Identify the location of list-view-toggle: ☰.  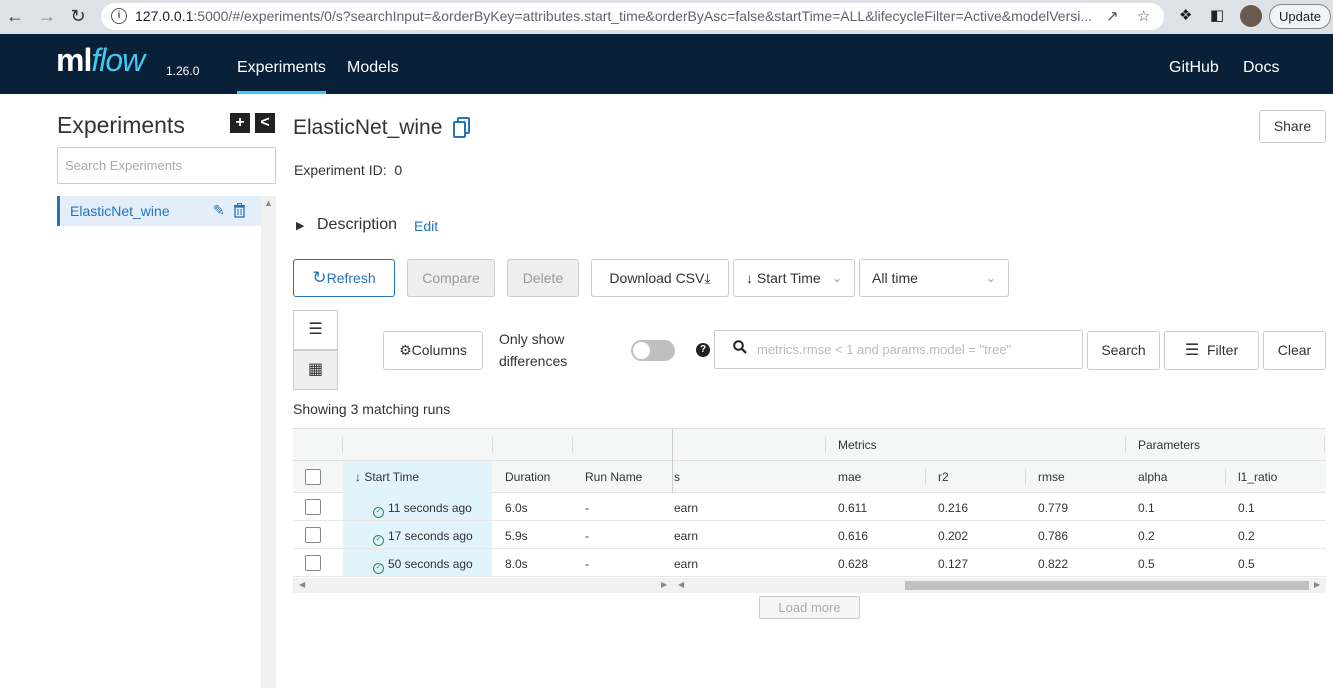
(315, 330).